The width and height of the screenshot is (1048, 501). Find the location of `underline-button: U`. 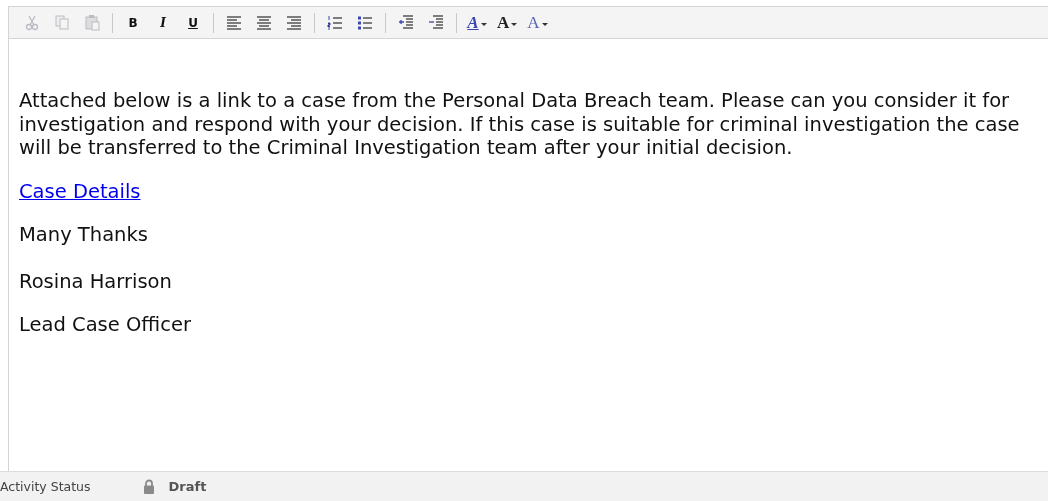

underline-button: U is located at coordinates (193, 22).